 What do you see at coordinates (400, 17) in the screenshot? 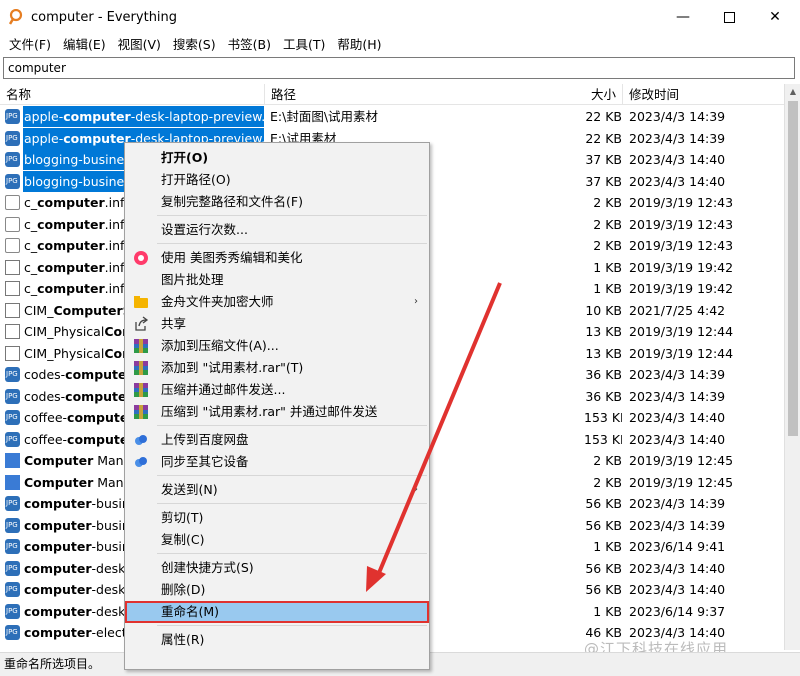
I see `title-bar: computer - Everything — ✕` at bounding box center [400, 17].